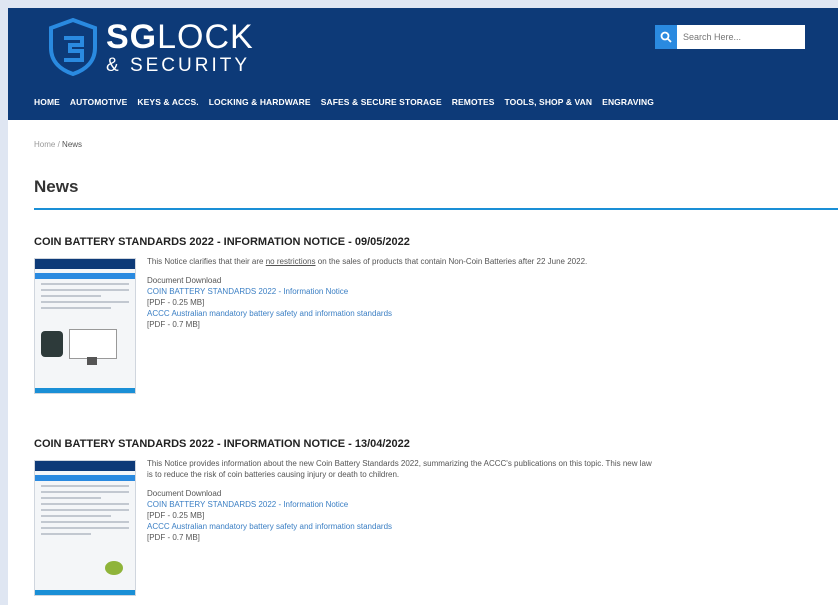 Image resolution: width=838 pixels, height=605 pixels. Describe the element at coordinates (44, 144) in the screenshot. I see `breadcrumb-home: Home` at that location.